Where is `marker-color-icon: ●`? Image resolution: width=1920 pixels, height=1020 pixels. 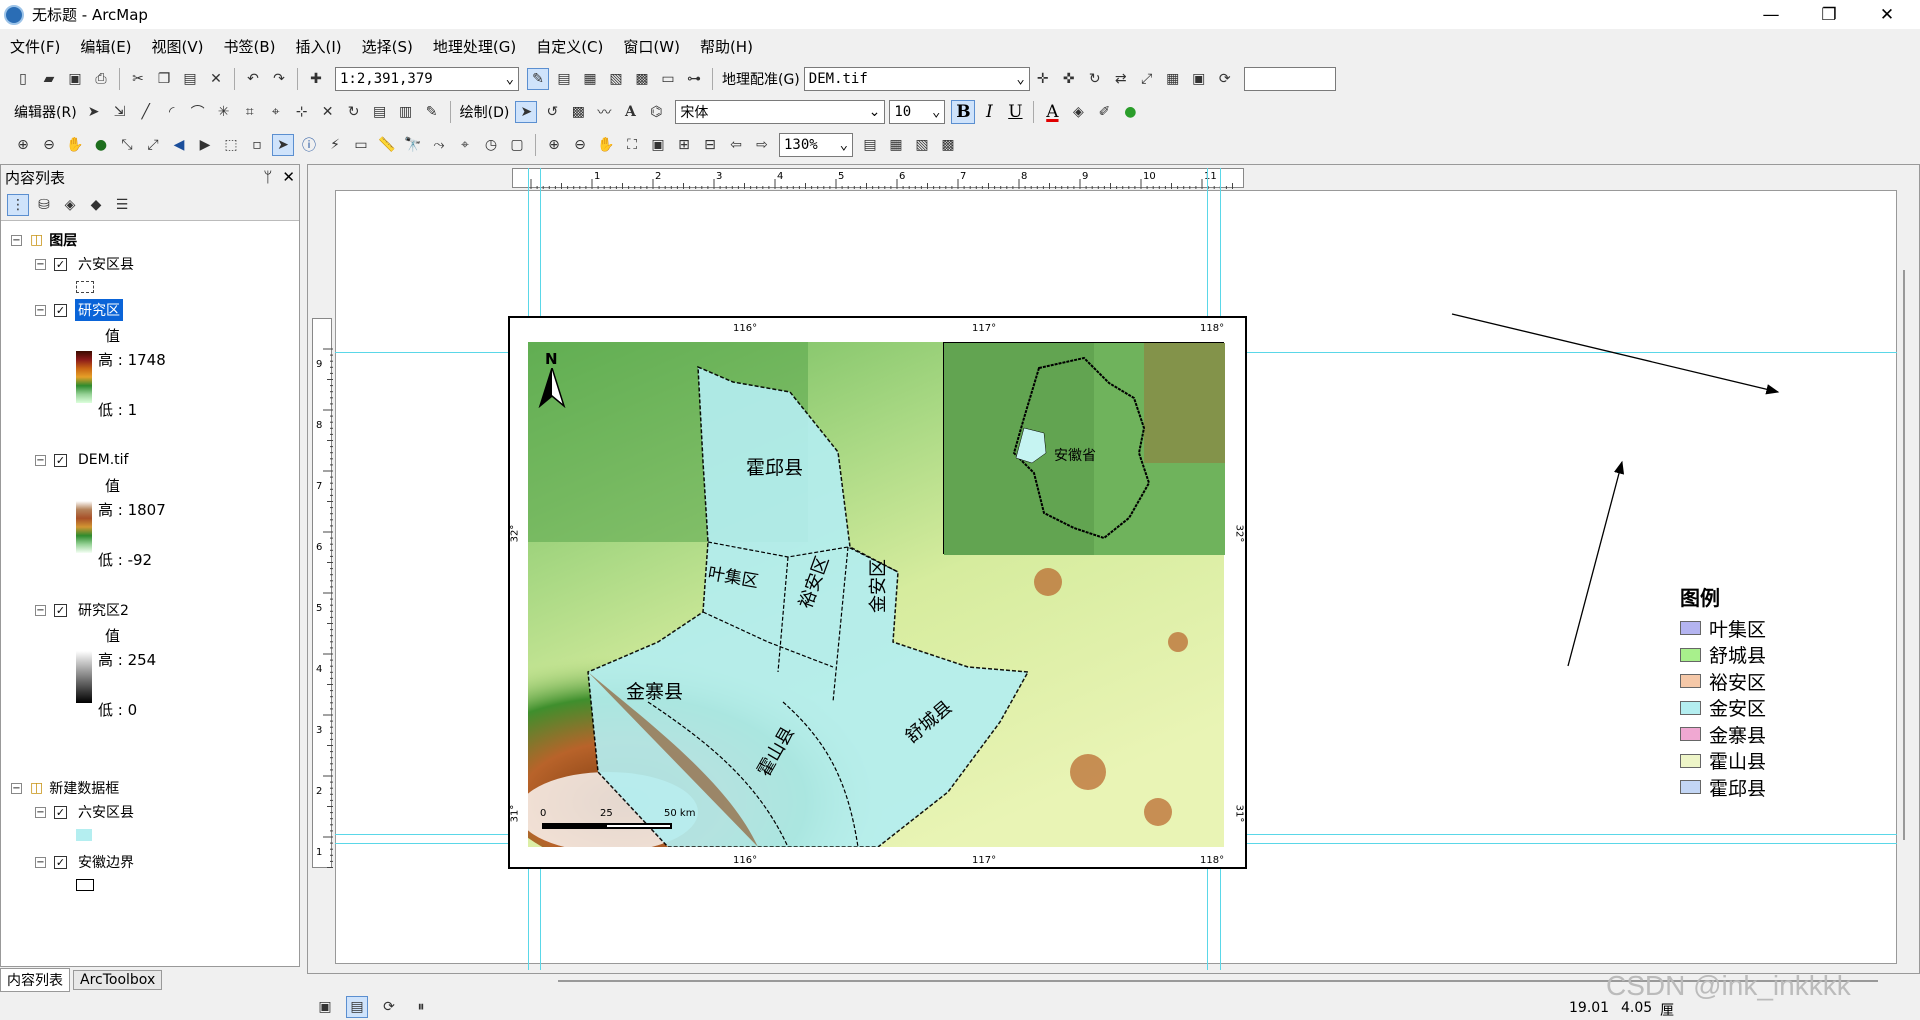 marker-color-icon: ● is located at coordinates (1130, 112).